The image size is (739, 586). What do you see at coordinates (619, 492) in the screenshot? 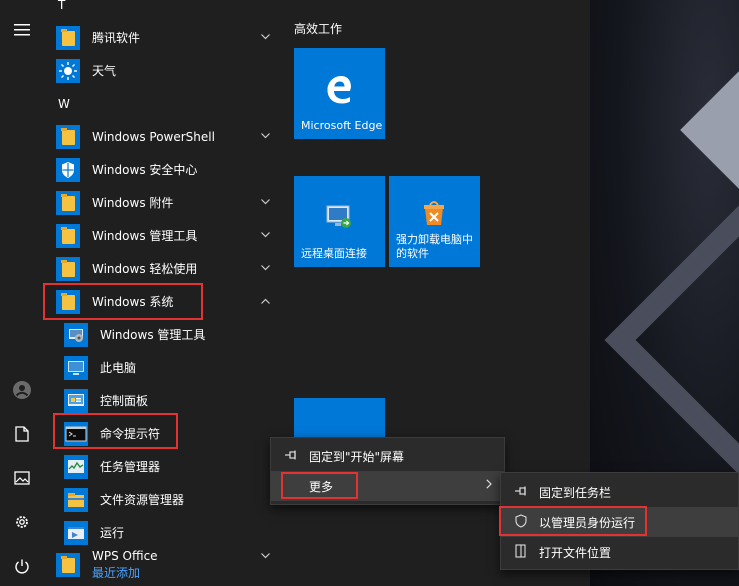
I see `menu-item-pin-taskbar: 固定到任务栏` at bounding box center [619, 492].